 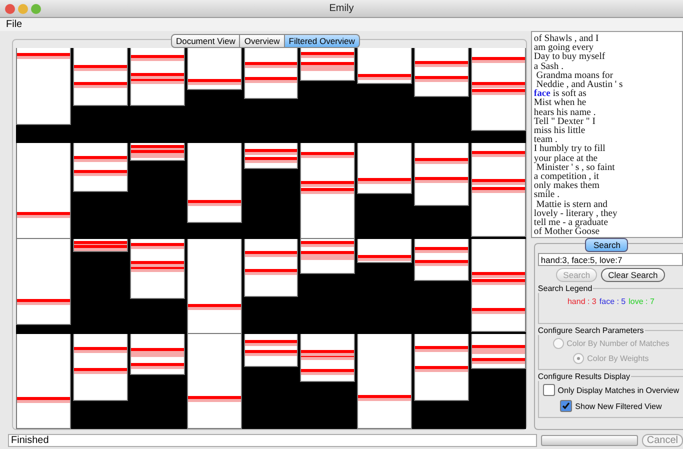 What do you see at coordinates (565, 112) in the screenshot?
I see `text-line: hears his name .` at bounding box center [565, 112].